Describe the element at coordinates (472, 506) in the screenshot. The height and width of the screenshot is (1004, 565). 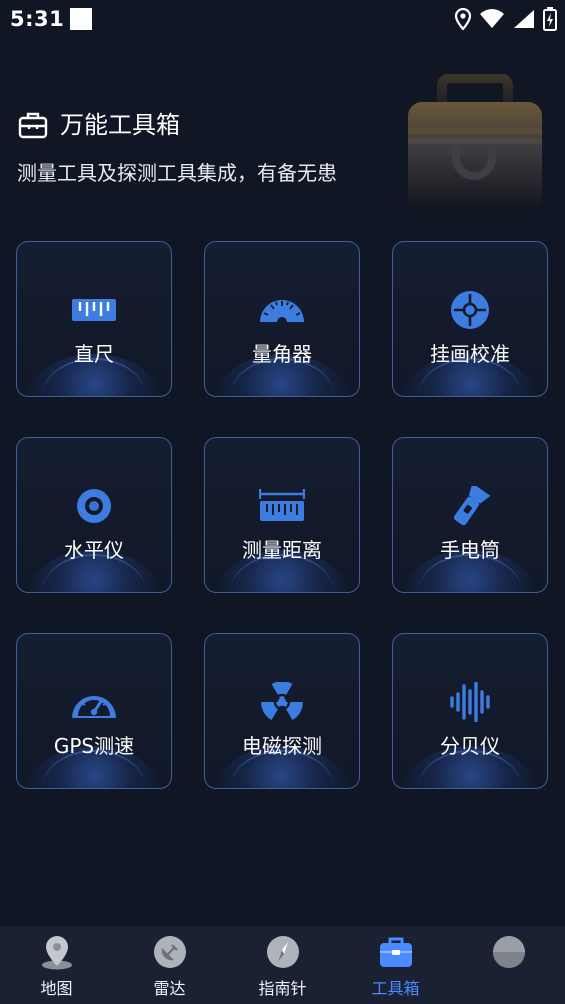
I see `flashlight-icon` at that location.